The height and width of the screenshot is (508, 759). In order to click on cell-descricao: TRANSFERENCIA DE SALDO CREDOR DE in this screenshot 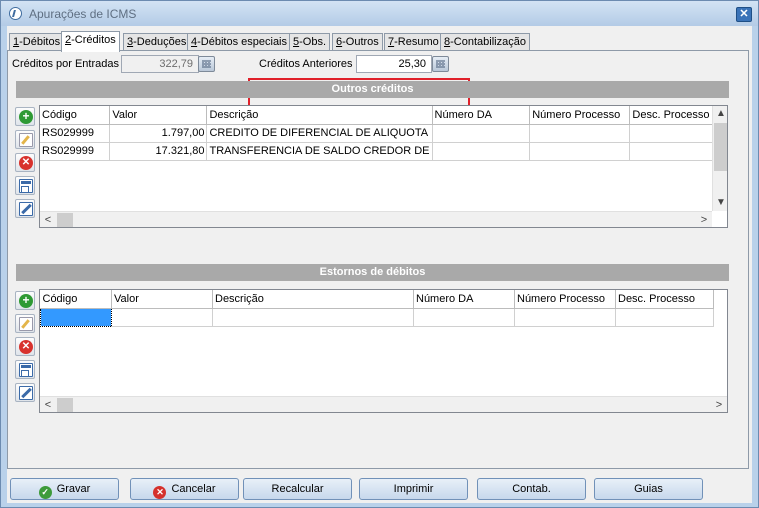, I will do `click(319, 151)`.